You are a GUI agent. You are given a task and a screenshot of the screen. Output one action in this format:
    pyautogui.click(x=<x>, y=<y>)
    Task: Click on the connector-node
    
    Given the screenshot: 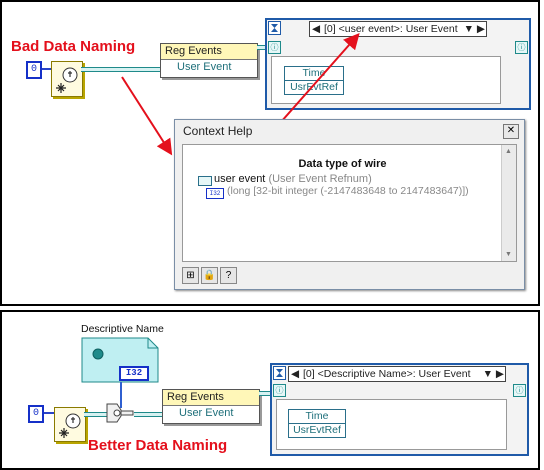 What is the action you would take?
    pyautogui.click(x=120, y=413)
    